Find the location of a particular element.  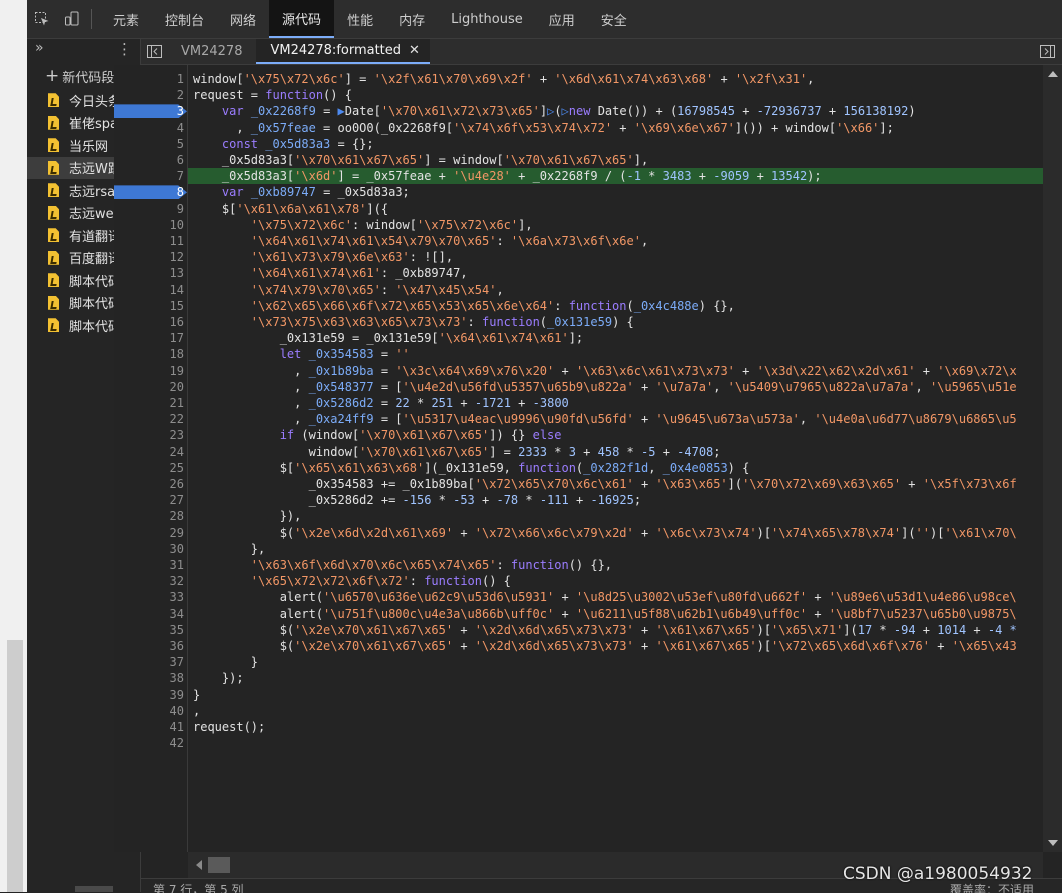

line-number: 4 is located at coordinates (149, 128).